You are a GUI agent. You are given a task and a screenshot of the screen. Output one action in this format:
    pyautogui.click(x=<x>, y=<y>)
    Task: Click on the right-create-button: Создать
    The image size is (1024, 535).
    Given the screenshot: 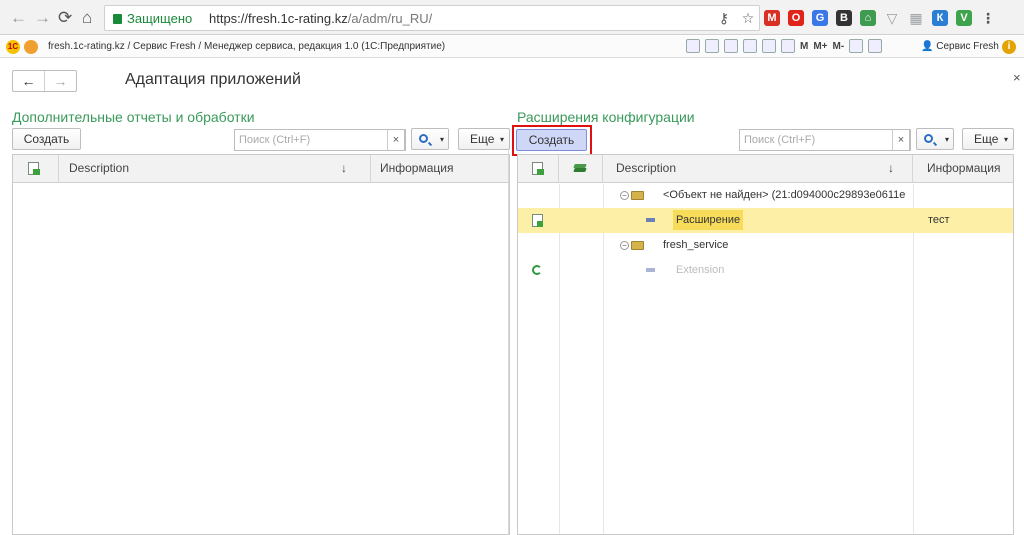 What is the action you would take?
    pyautogui.click(x=551, y=140)
    